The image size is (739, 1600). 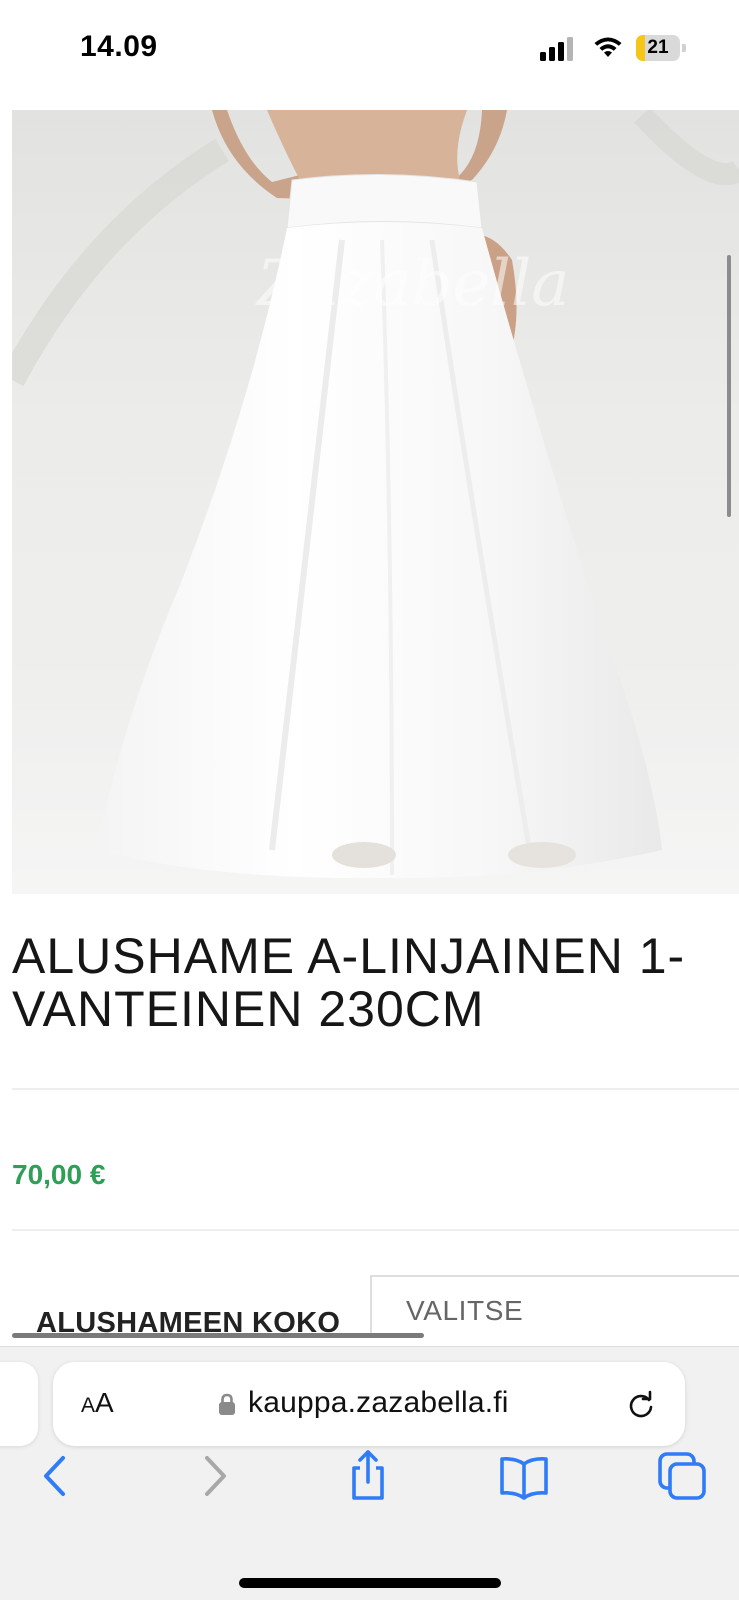 I want to click on back-icon, so click(x=54, y=1476).